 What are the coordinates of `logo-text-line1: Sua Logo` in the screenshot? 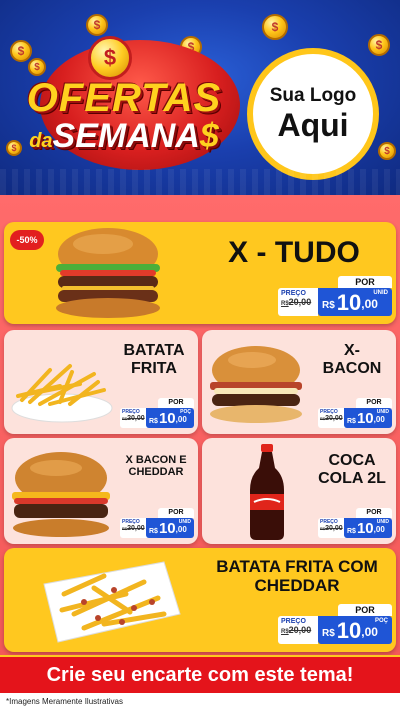 It's located at (313, 95).